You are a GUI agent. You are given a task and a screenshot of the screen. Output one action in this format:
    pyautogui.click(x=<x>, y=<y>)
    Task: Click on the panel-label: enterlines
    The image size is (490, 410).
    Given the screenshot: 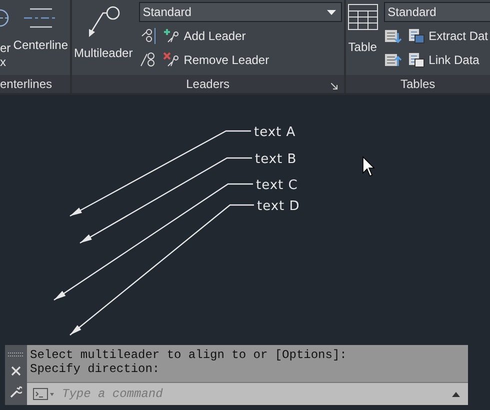 What is the action you would take?
    pyautogui.click(x=35, y=84)
    